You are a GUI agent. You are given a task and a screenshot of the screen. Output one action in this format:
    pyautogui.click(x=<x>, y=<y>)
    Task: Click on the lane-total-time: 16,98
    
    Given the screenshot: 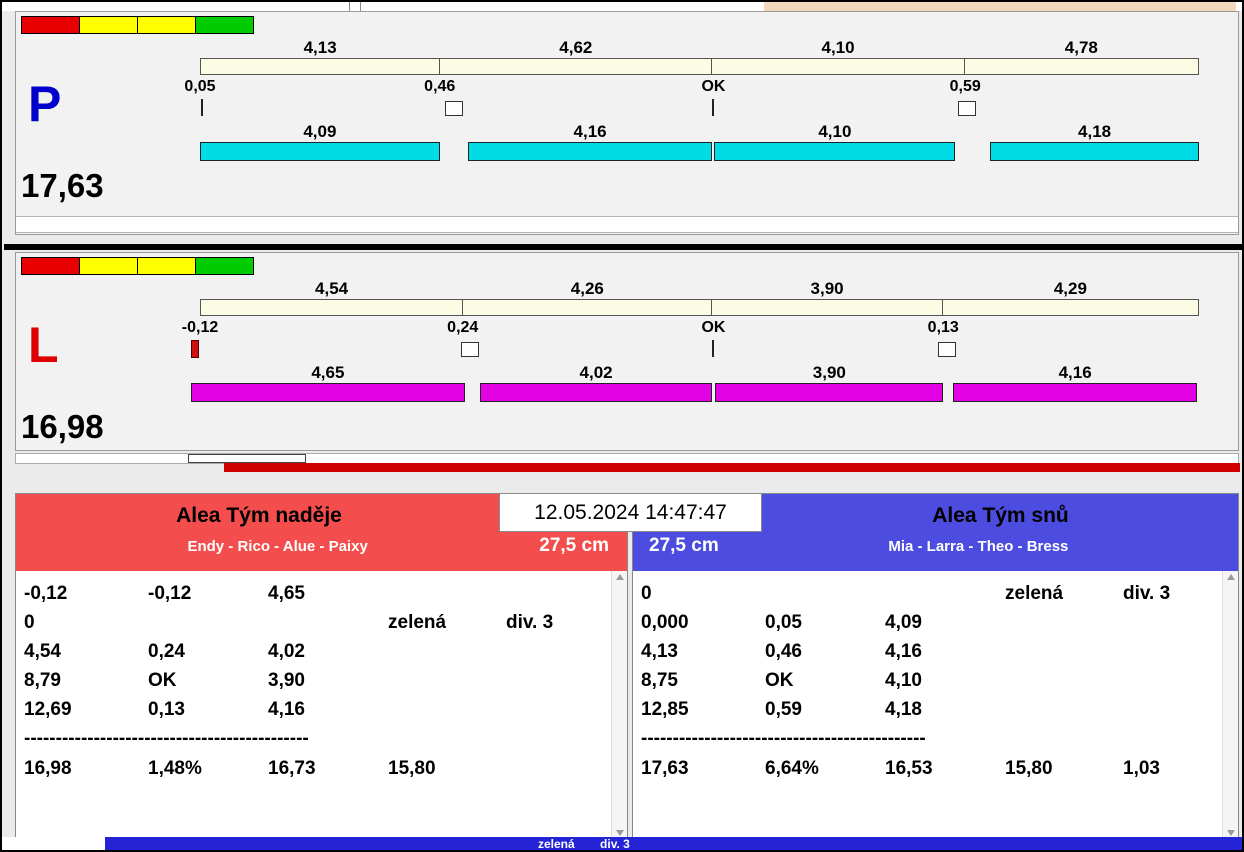 What is the action you would take?
    pyautogui.click(x=62, y=426)
    